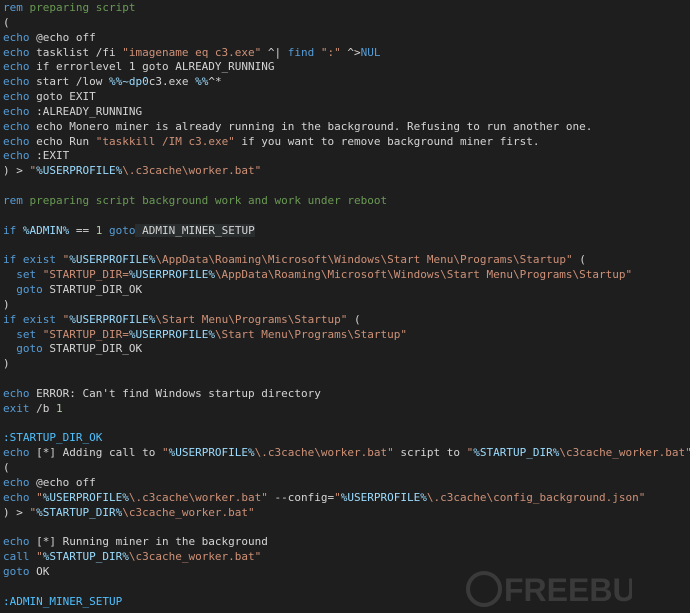  Describe the element at coordinates (430, 453) in the screenshot. I see `code-token: script to` at that location.